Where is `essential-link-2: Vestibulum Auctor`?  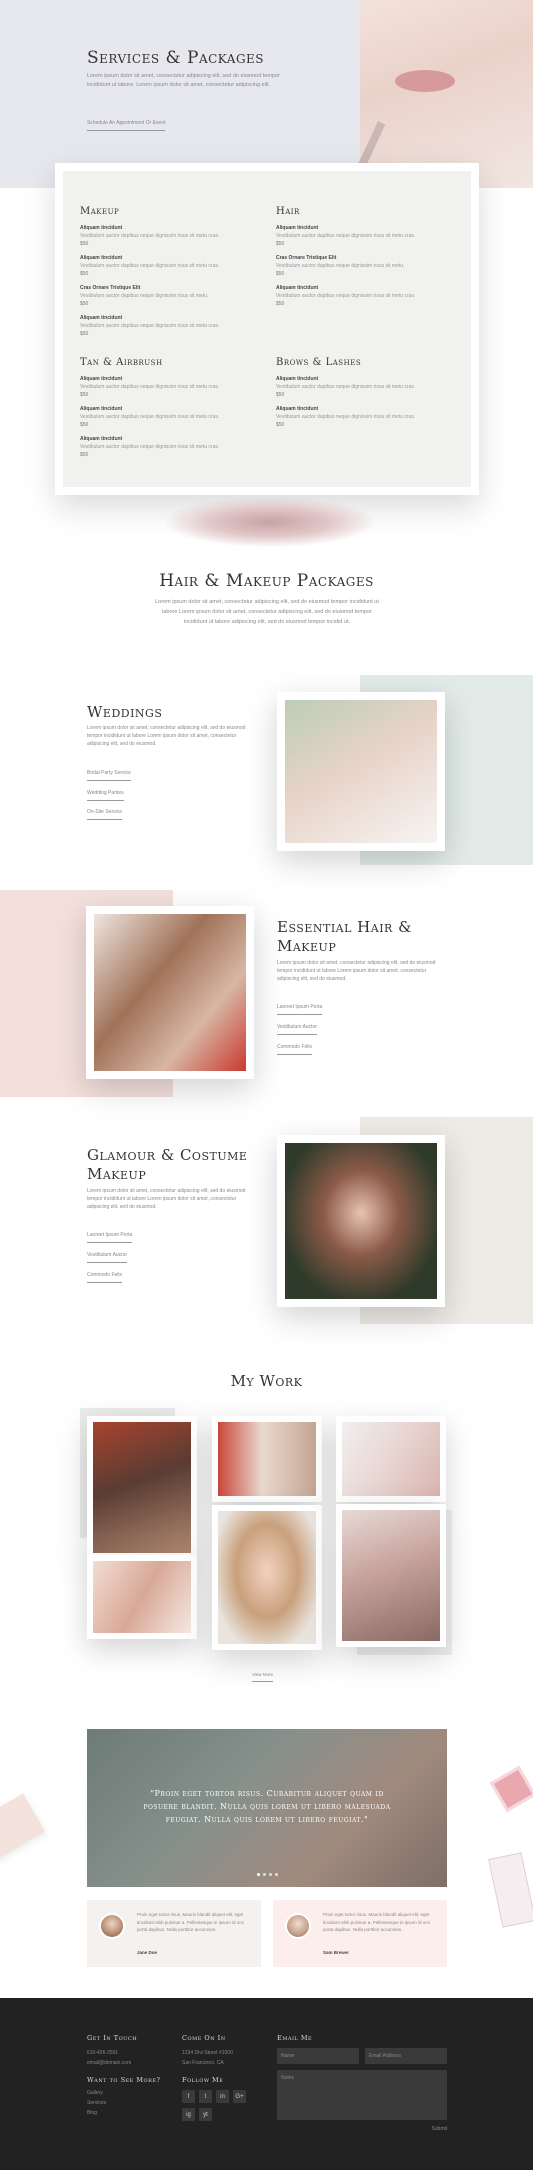 essential-link-2: Vestibulum Auctor is located at coordinates (297, 1029).